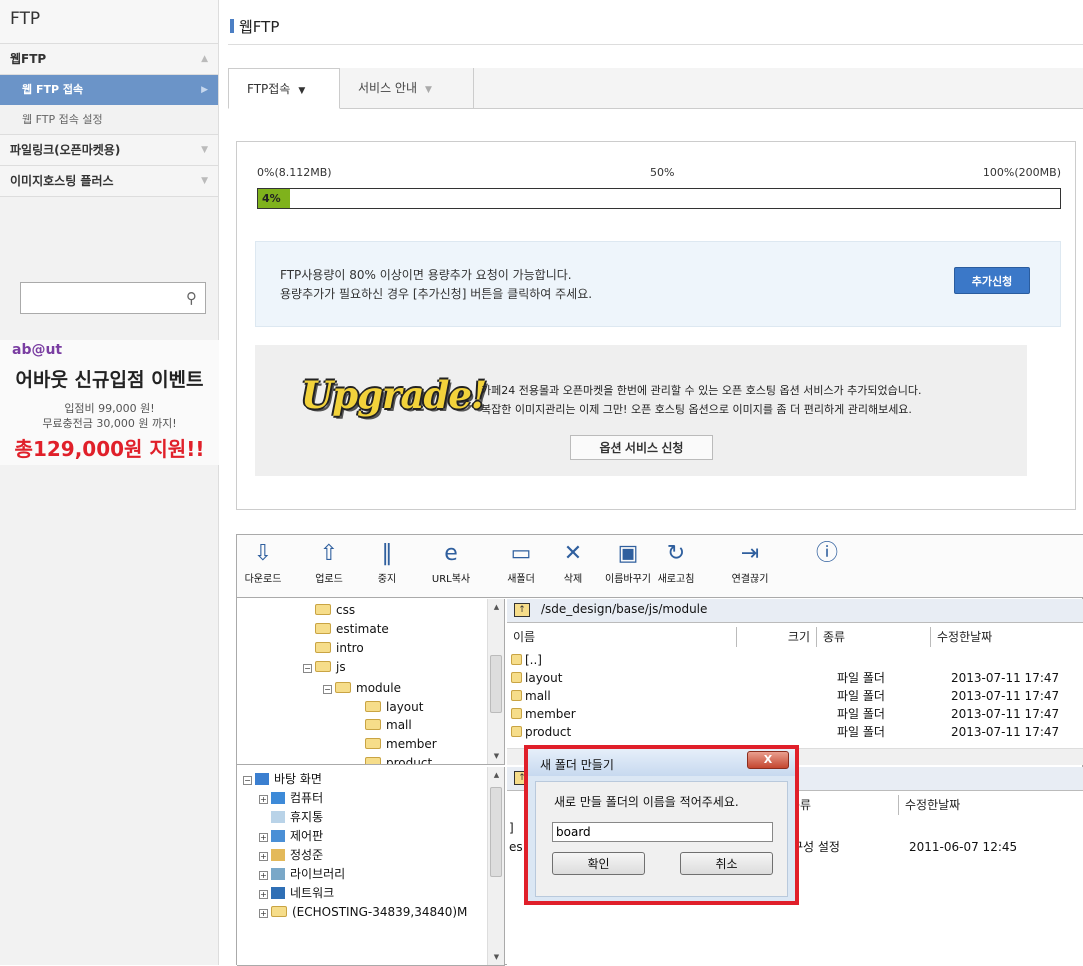 This screenshot has width=1083, height=966. I want to click on page-title-text: 웹FTP, so click(259, 27).